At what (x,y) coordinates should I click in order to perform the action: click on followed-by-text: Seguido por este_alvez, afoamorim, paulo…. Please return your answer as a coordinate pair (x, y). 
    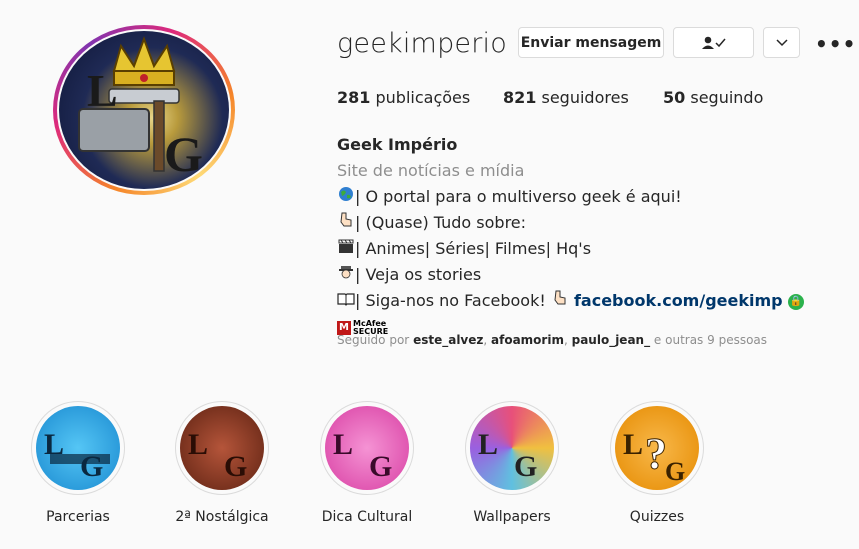
    Looking at the image, I should click on (552, 340).